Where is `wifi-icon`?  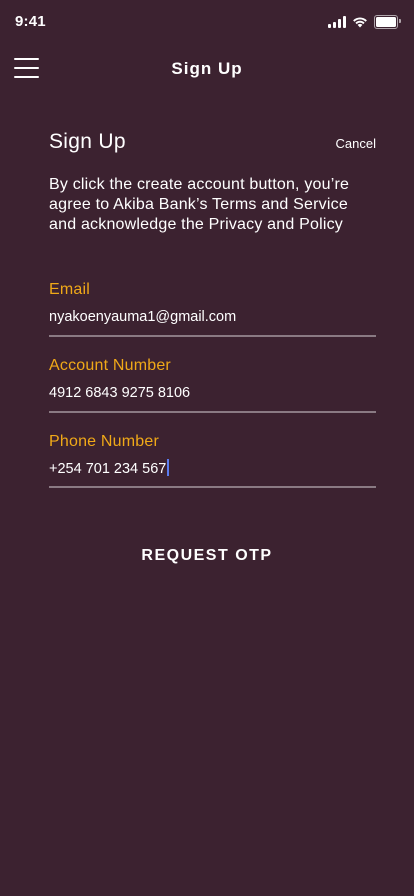 wifi-icon is located at coordinates (360, 22).